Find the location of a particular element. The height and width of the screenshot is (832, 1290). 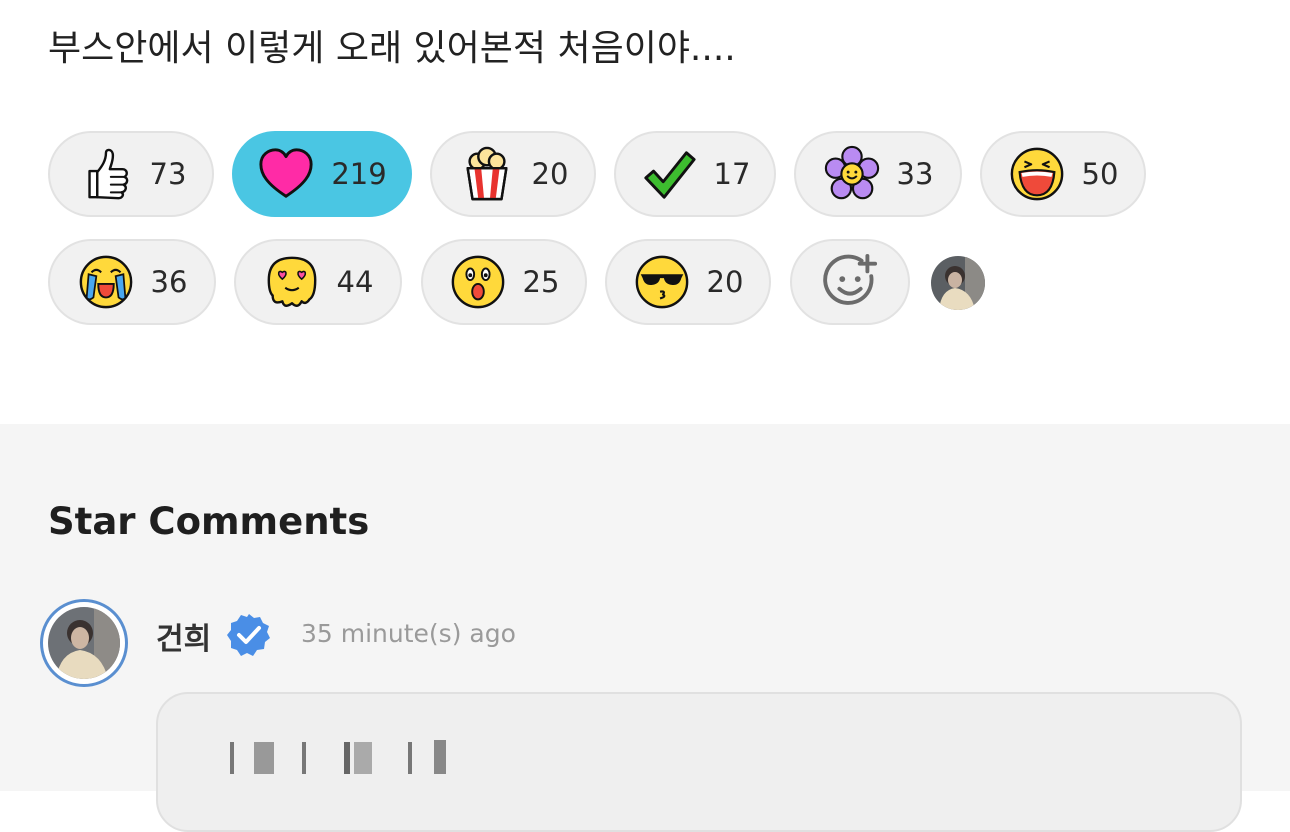

reaction-surprised: 25 is located at coordinates (504, 282).